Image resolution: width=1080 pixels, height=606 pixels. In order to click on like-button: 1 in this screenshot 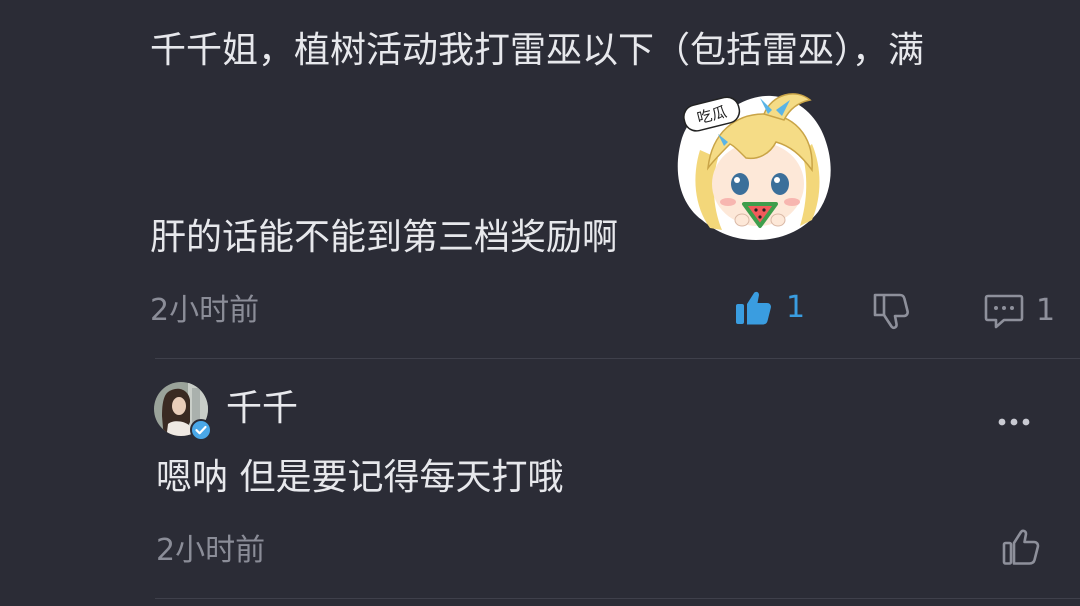, I will do `click(769, 308)`.